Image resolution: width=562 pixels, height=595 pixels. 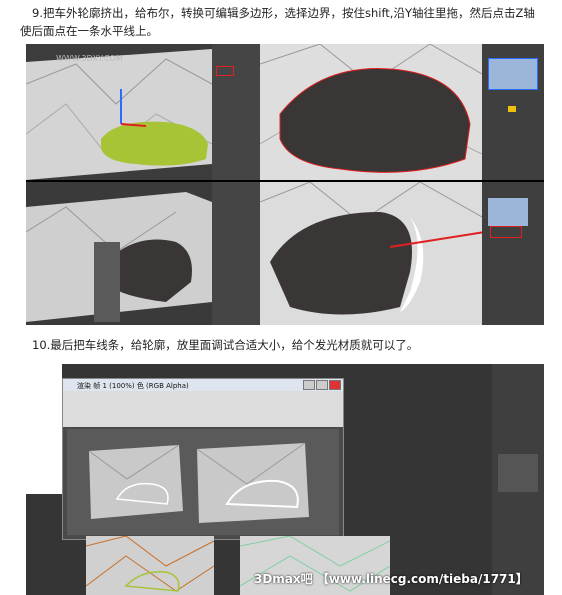 I want to click on forum-watermark: 3Dmax吧 【www.linecg.com/tieba/1771】, so click(x=391, y=579).